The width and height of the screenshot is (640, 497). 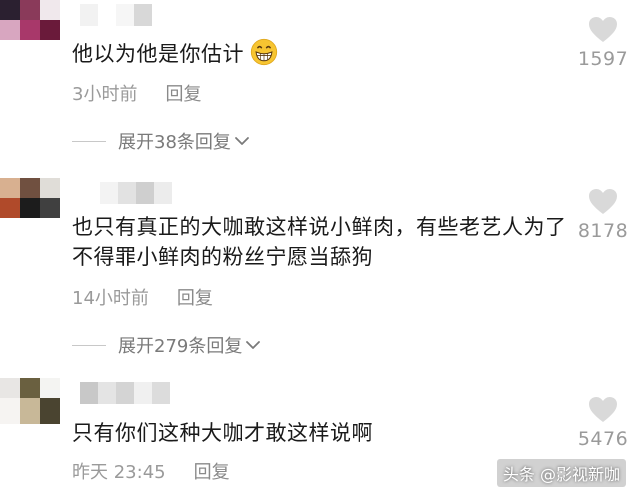 What do you see at coordinates (322, 53) in the screenshot?
I see `comment-text: 他以为他是你估计` at bounding box center [322, 53].